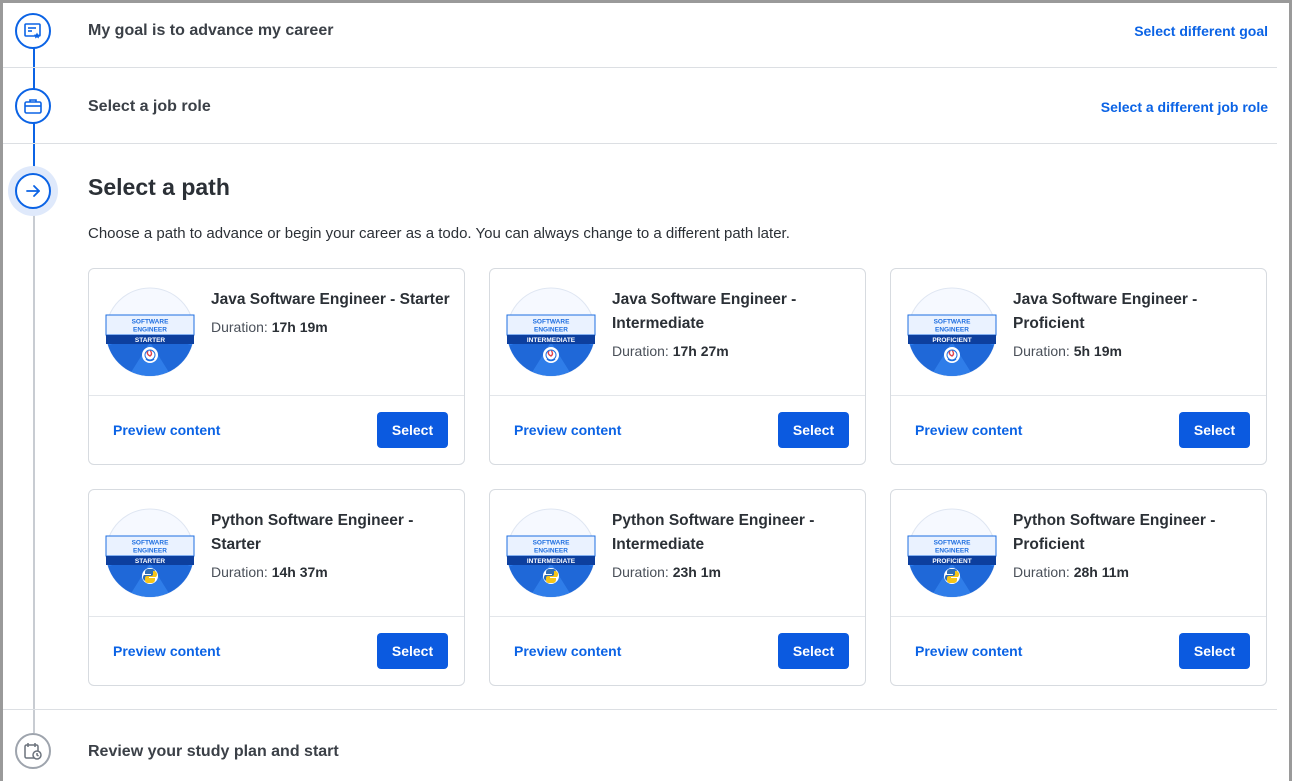  I want to click on path-card-duration: Duration: 17h 27m, so click(670, 351).